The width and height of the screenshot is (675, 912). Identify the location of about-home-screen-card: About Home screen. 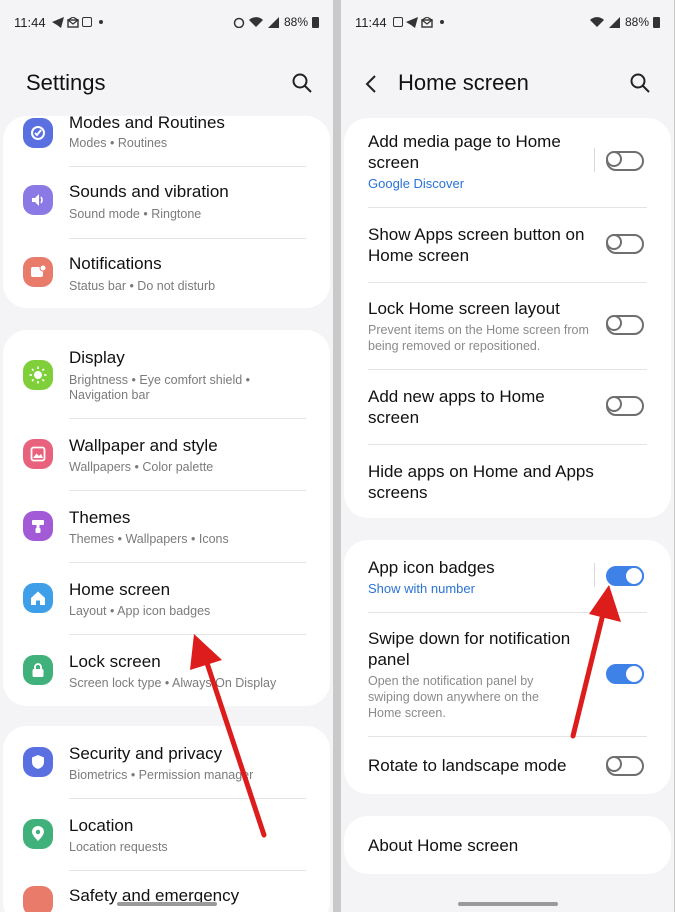
(507, 845).